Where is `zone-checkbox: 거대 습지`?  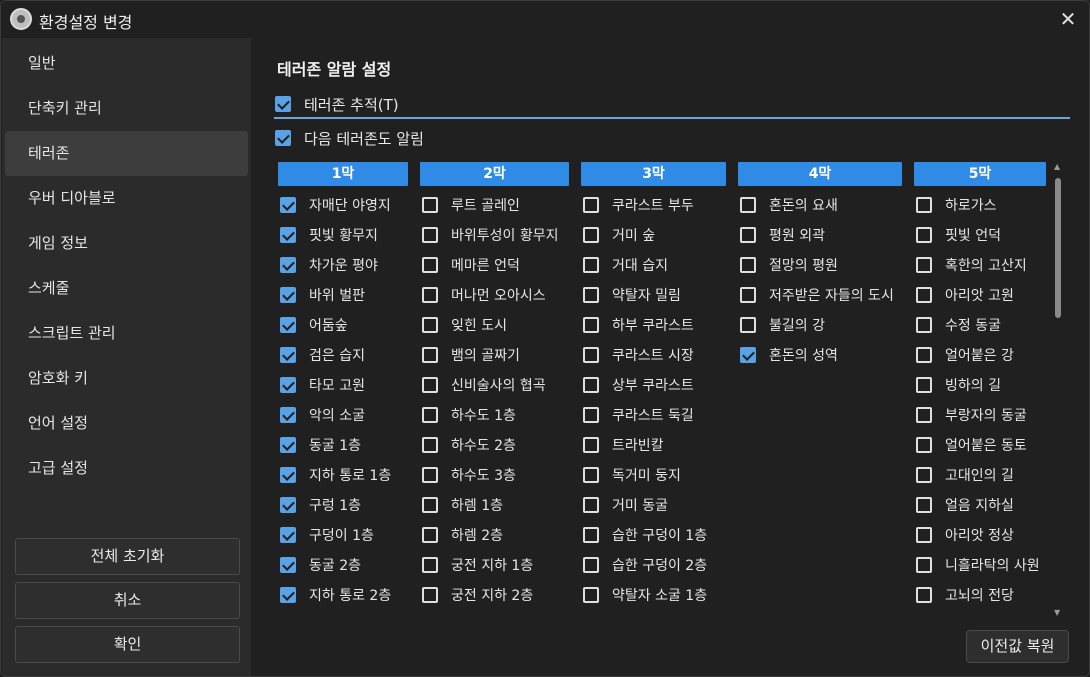
zone-checkbox: 거대 습지 is located at coordinates (625, 265).